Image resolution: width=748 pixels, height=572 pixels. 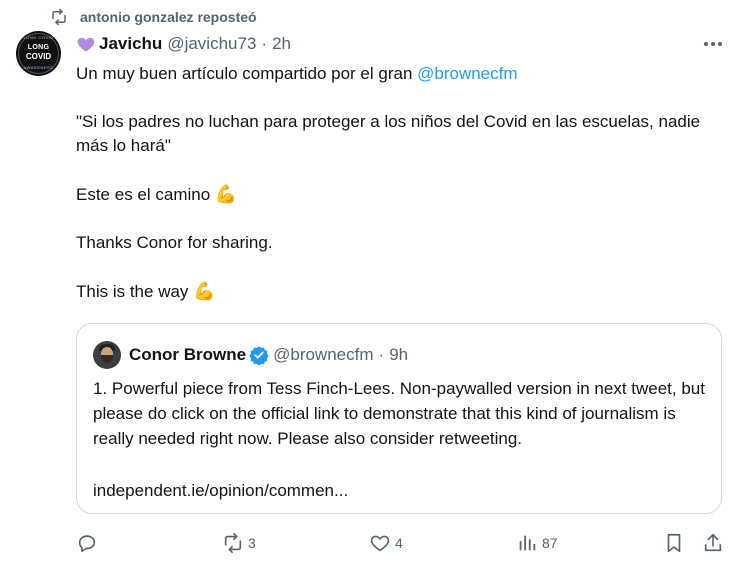 I want to click on quoted-author-avatar, so click(x=107, y=355).